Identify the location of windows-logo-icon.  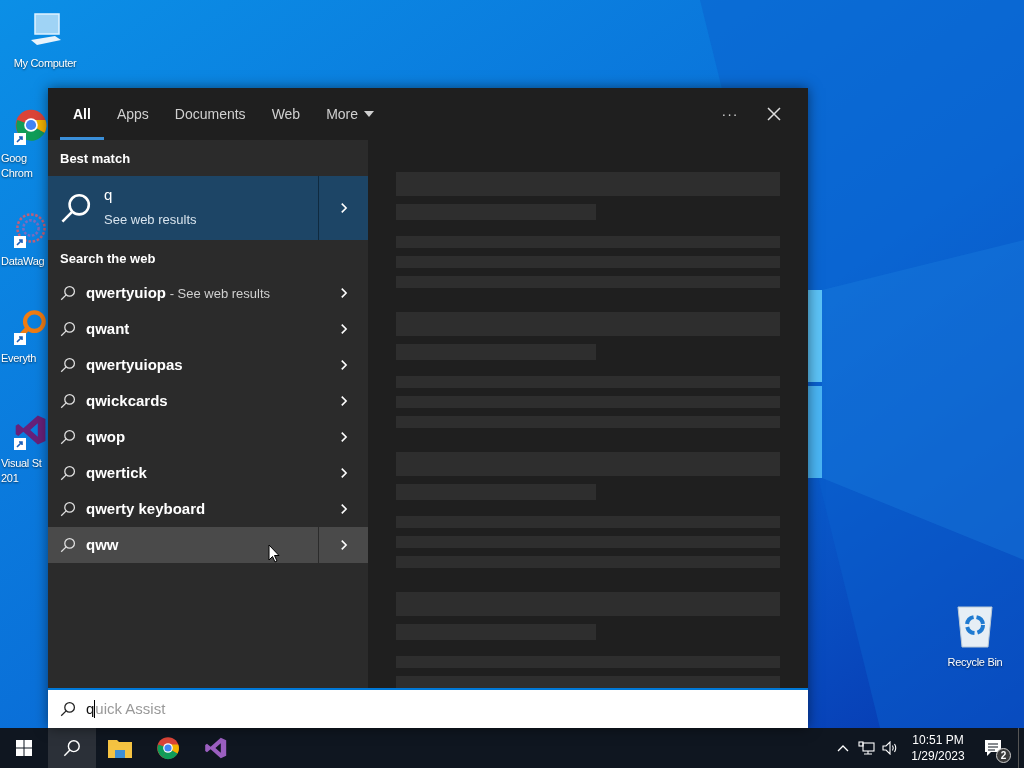
(24, 748).